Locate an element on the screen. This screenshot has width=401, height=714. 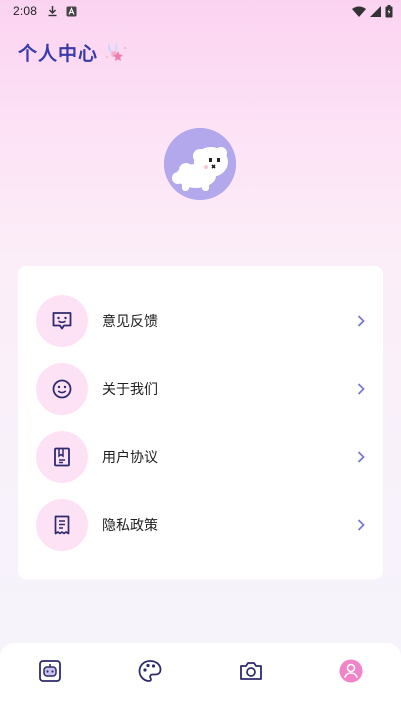
menu-item-label: 用户协议 is located at coordinates (130, 458).